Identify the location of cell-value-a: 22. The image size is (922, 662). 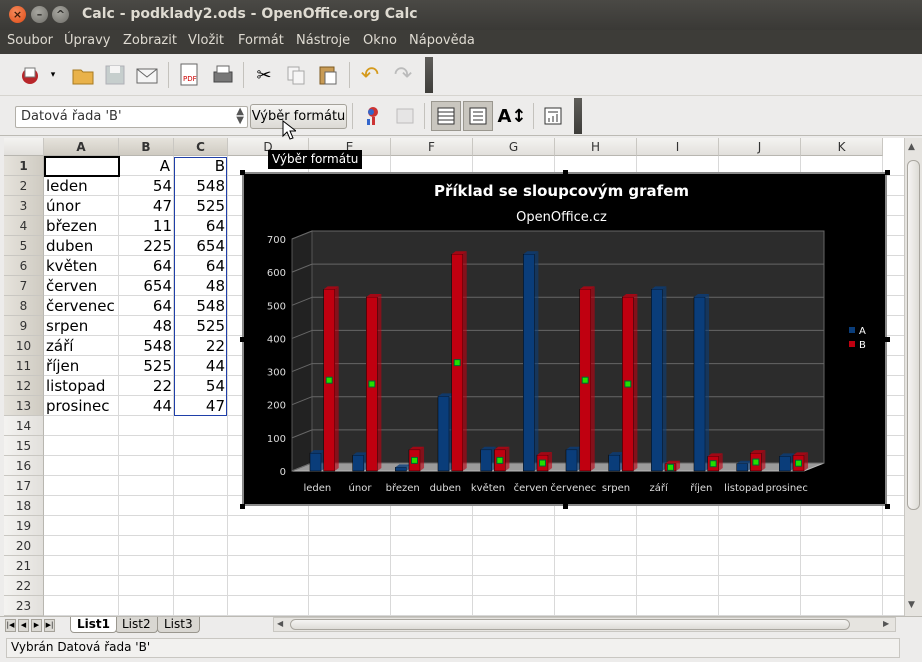
(147, 386).